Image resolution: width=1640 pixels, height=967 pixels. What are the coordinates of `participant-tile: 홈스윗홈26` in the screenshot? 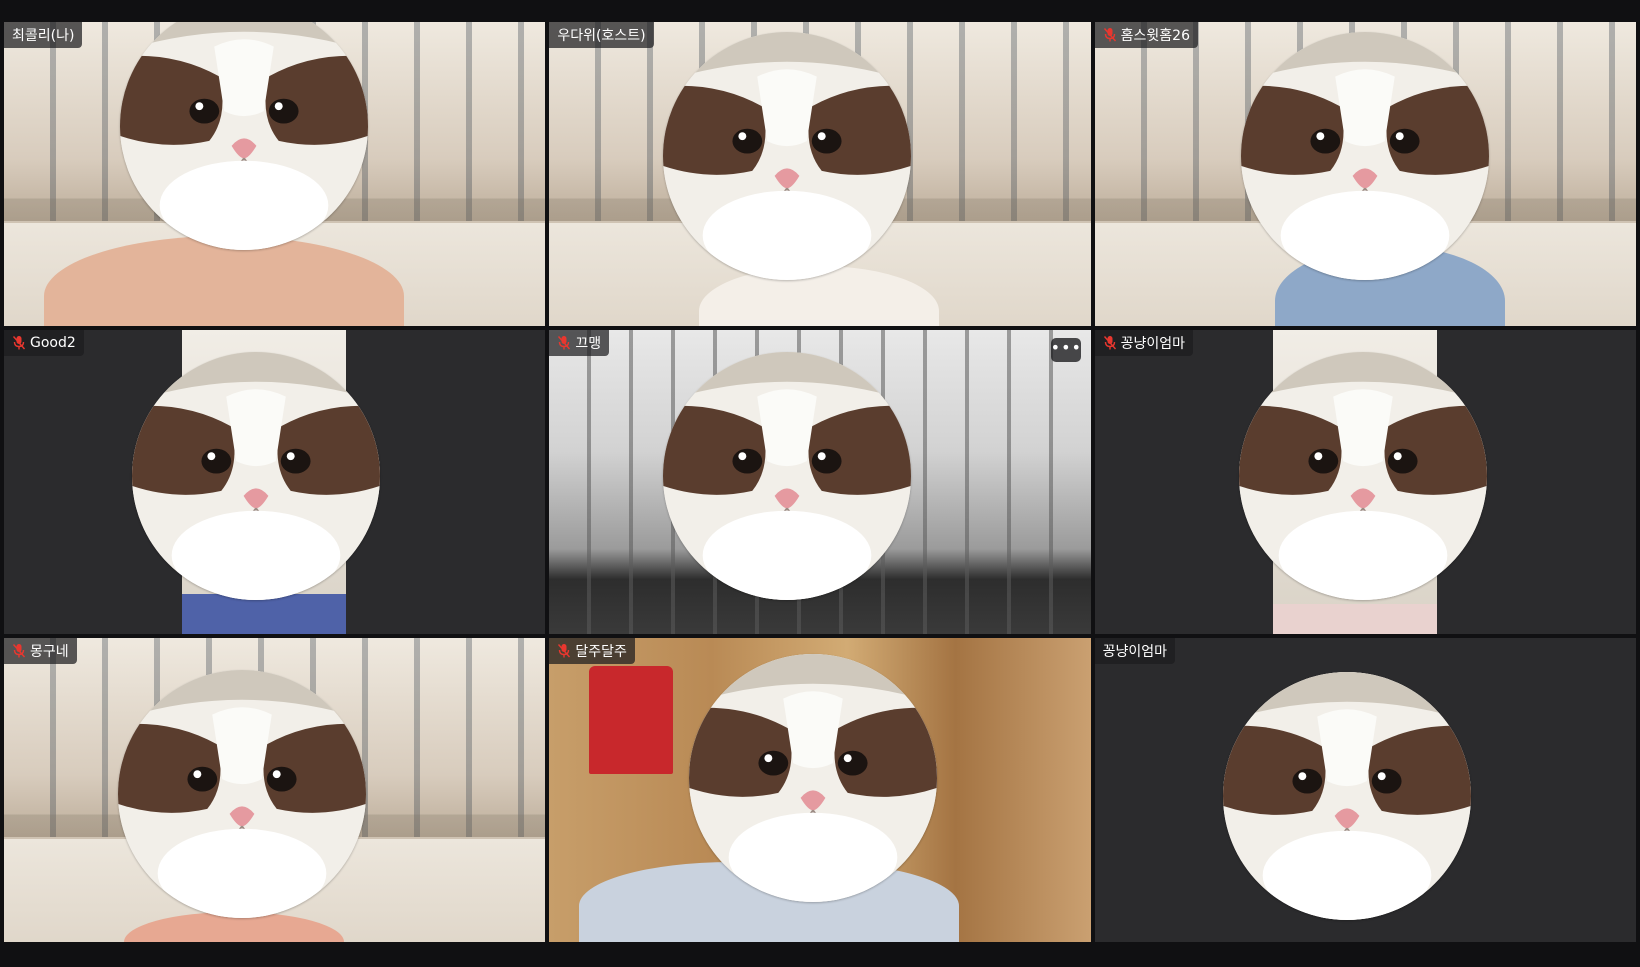 It's located at (1365, 174).